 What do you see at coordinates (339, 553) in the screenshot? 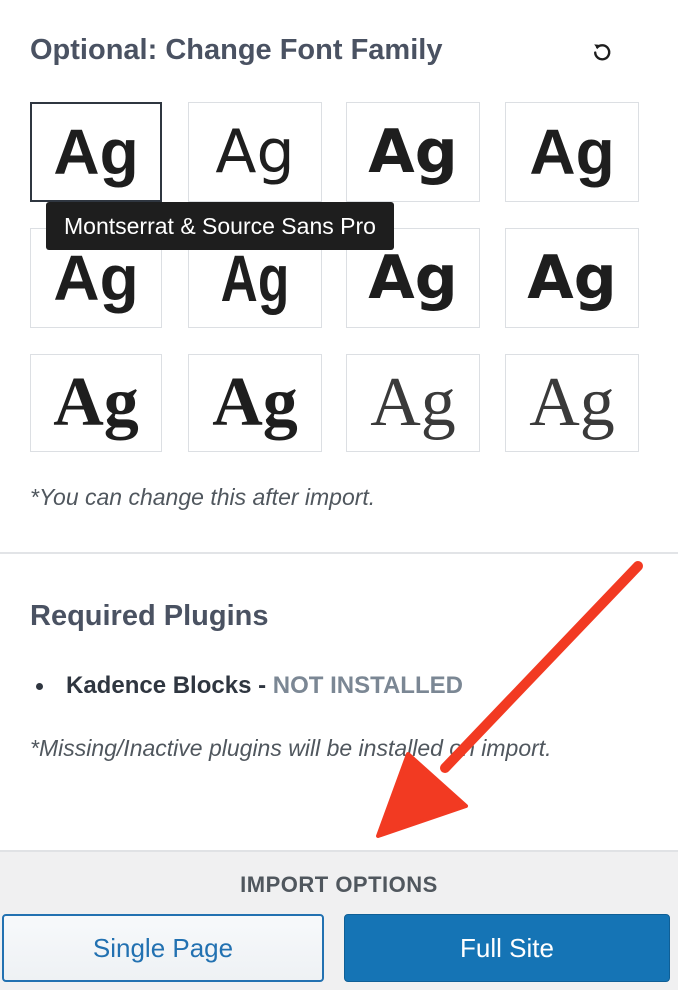
I see `section-divider` at bounding box center [339, 553].